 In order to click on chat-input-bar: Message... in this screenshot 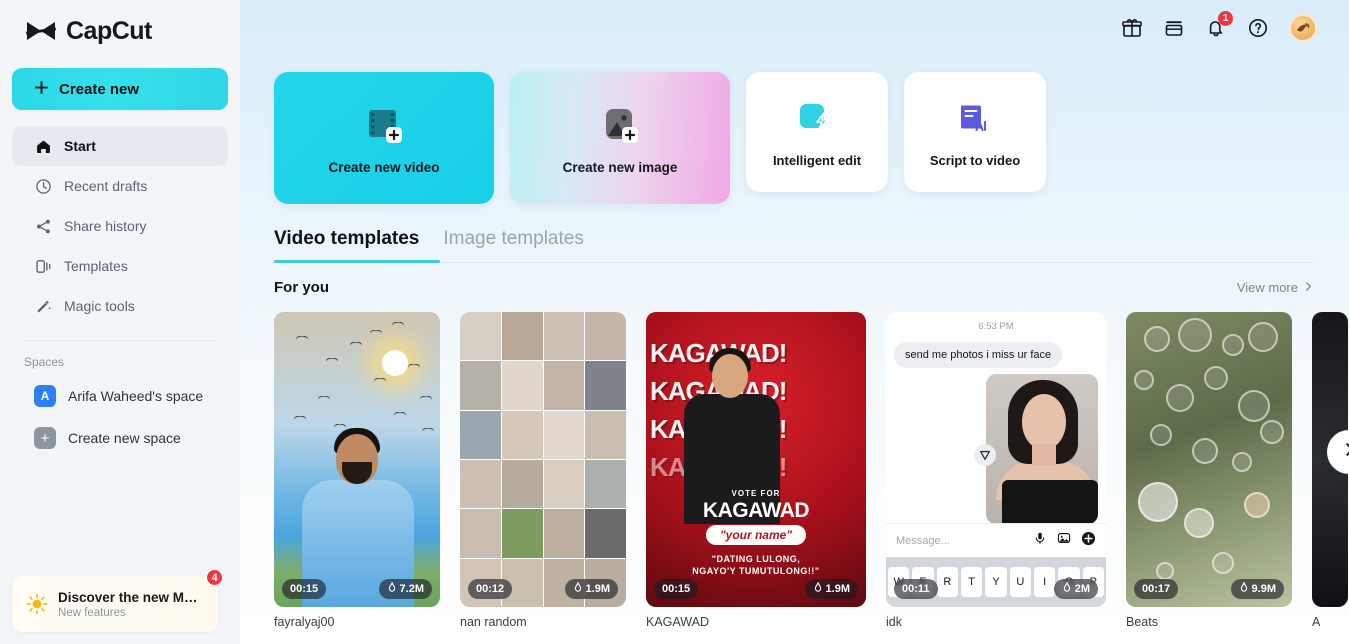, I will do `click(996, 540)`.